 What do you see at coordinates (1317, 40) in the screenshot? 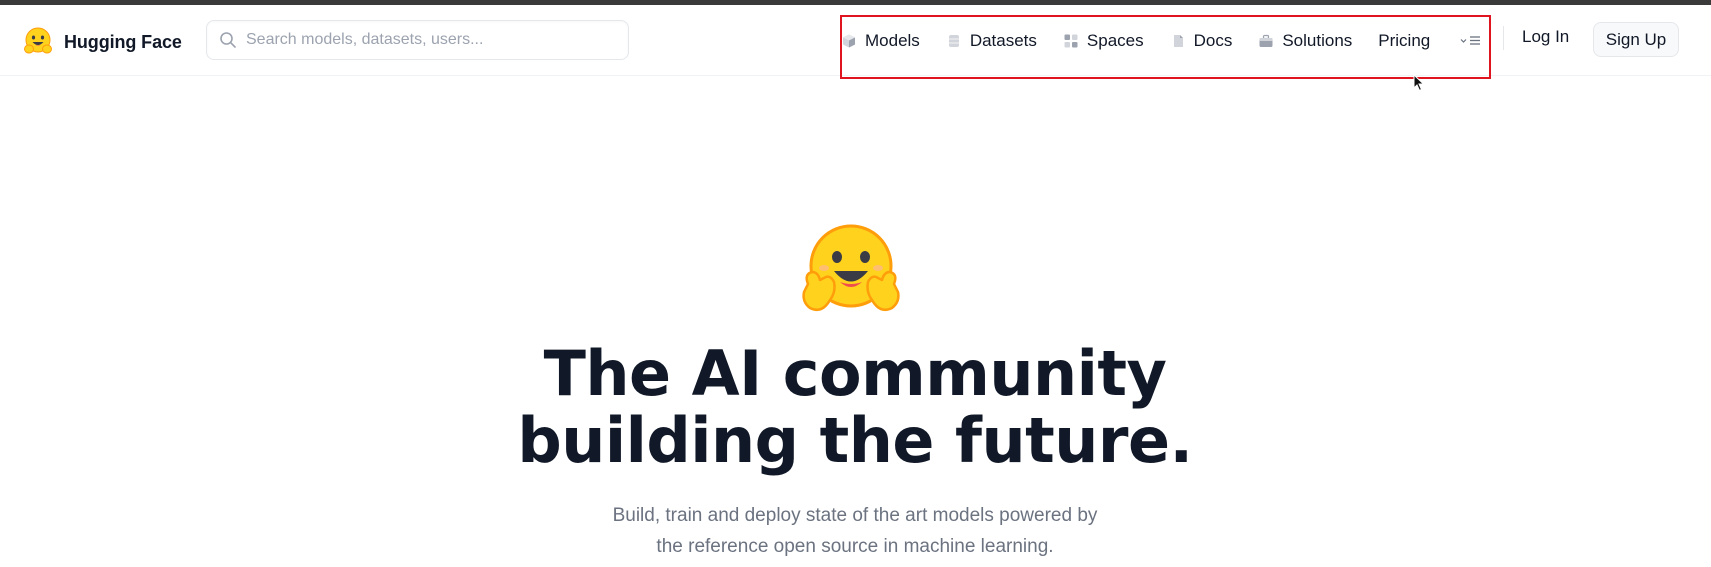
I see `nav-item-label: Solutions` at bounding box center [1317, 40].